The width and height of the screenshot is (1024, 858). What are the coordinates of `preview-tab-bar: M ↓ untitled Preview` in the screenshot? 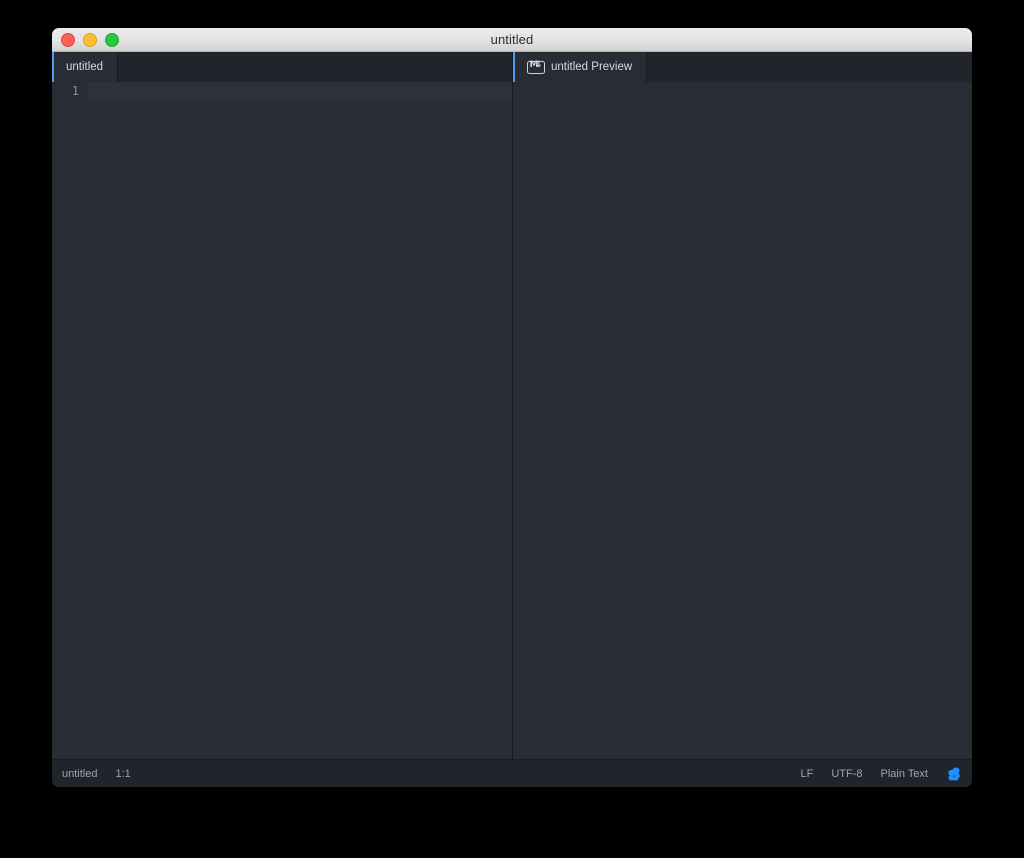 It's located at (742, 67).